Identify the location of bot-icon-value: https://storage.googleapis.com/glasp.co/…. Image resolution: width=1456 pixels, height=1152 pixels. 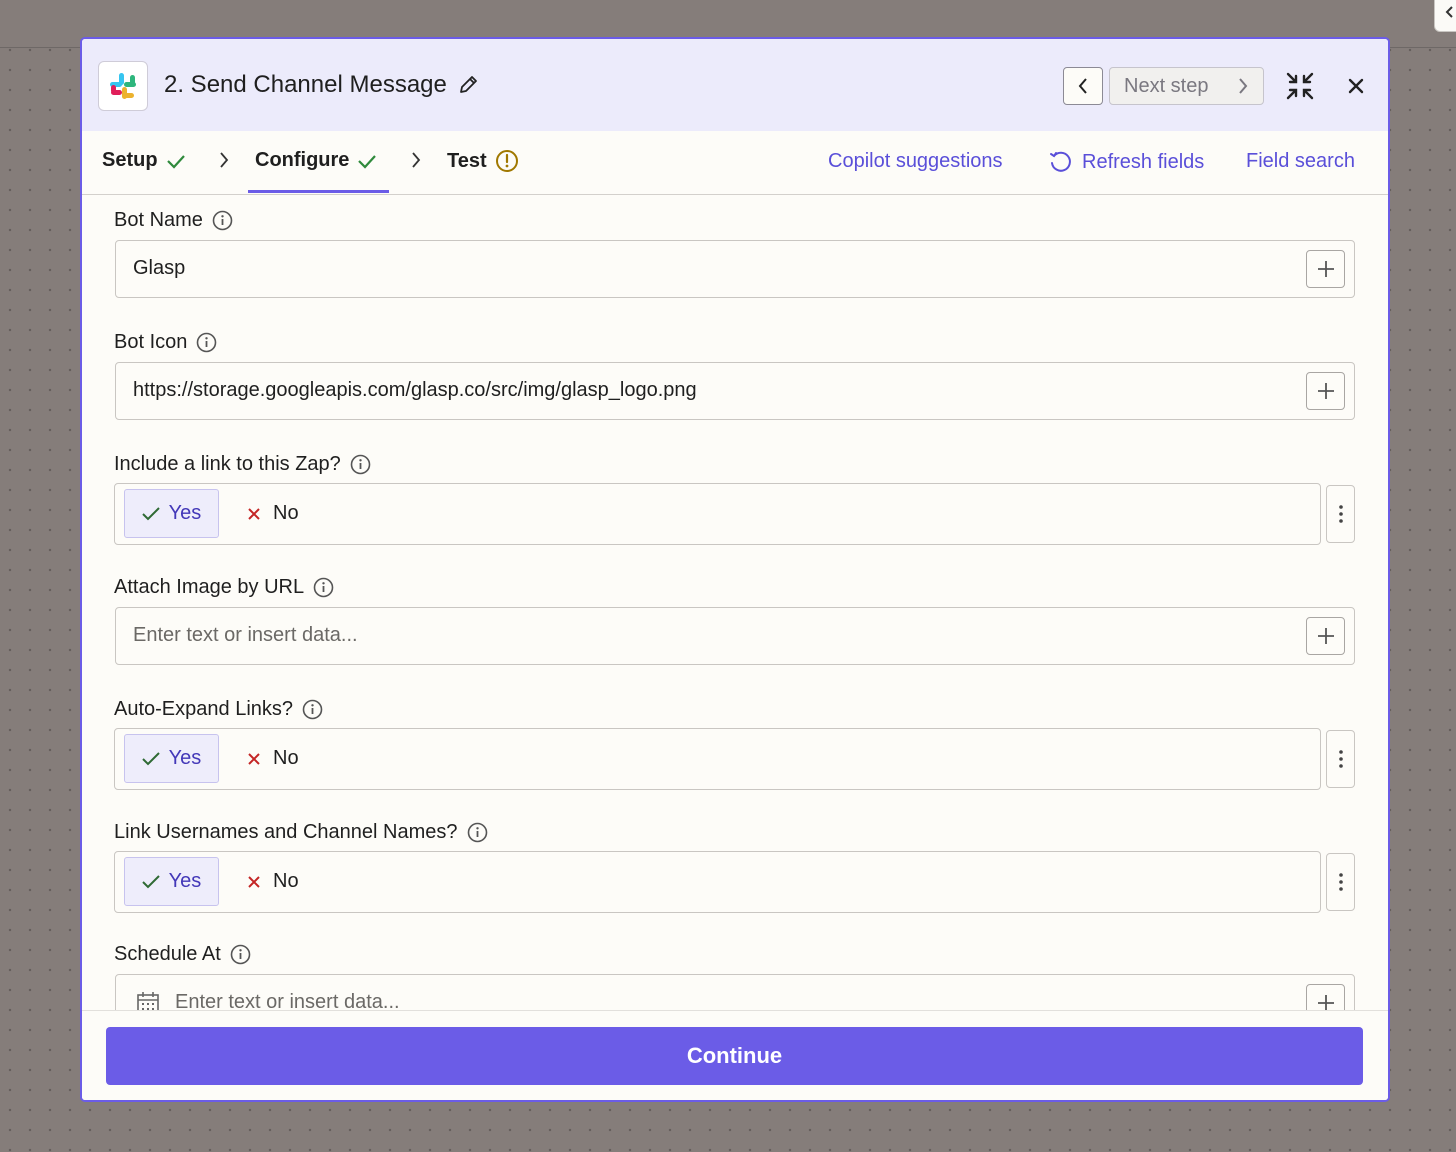
(415, 390).